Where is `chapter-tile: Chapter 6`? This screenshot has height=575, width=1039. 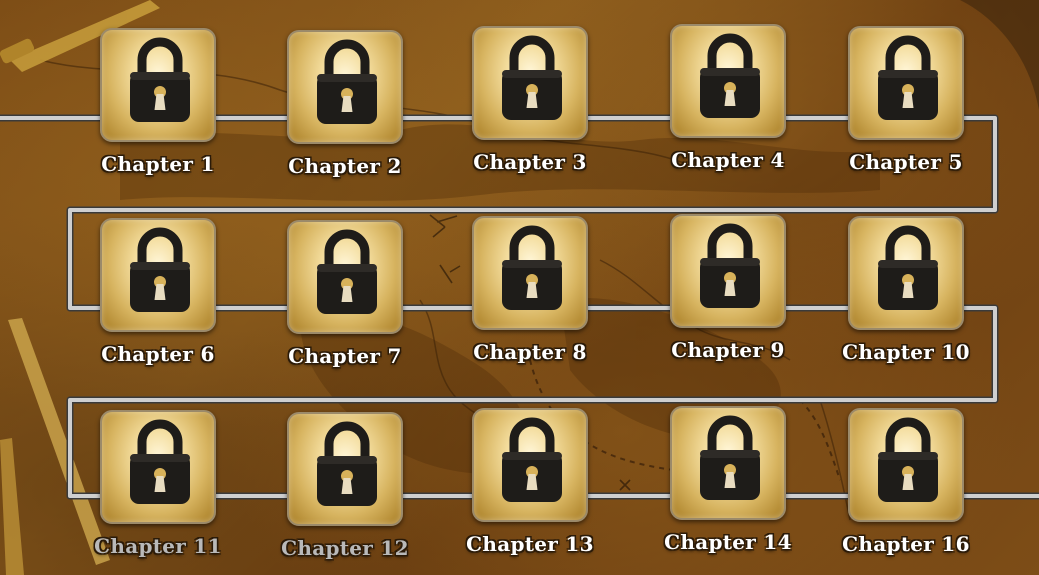
chapter-tile: Chapter 6 is located at coordinates (158, 292).